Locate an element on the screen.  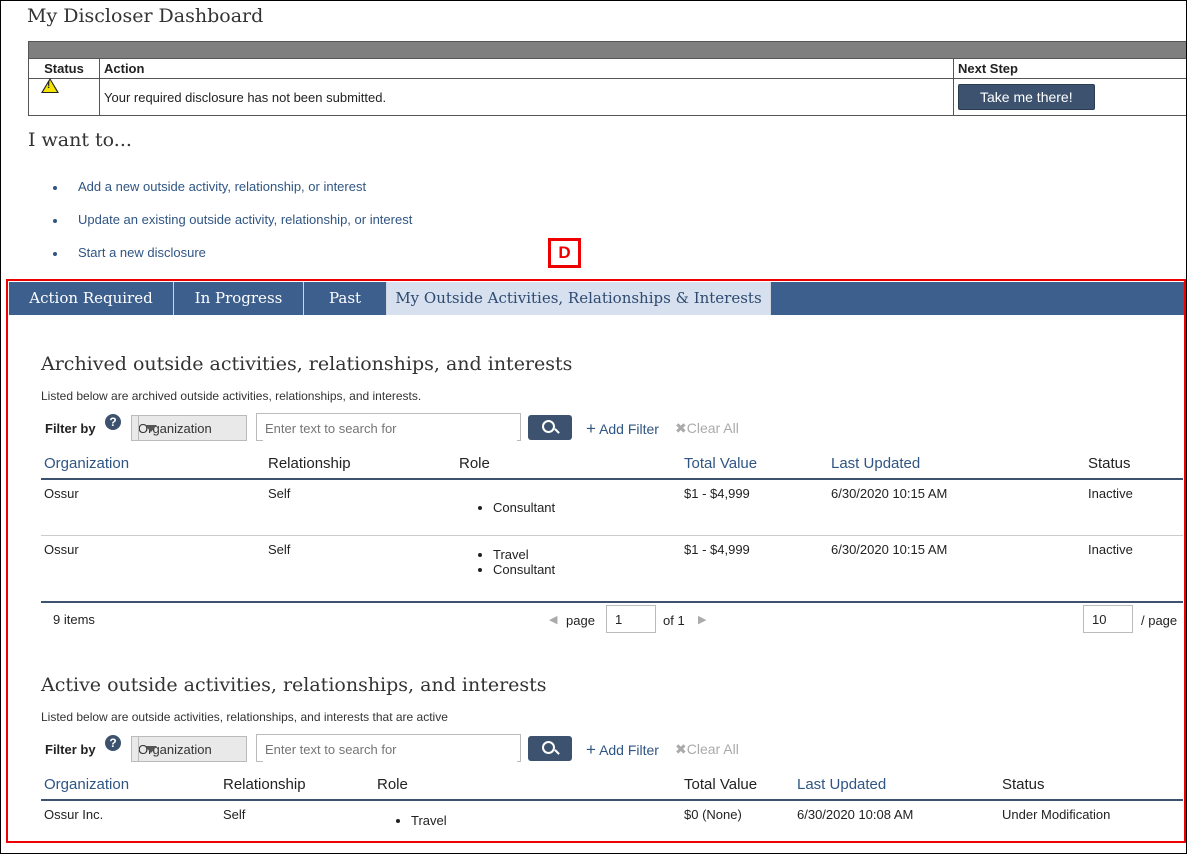
prev-page-icon: ◀ is located at coordinates (553, 619).